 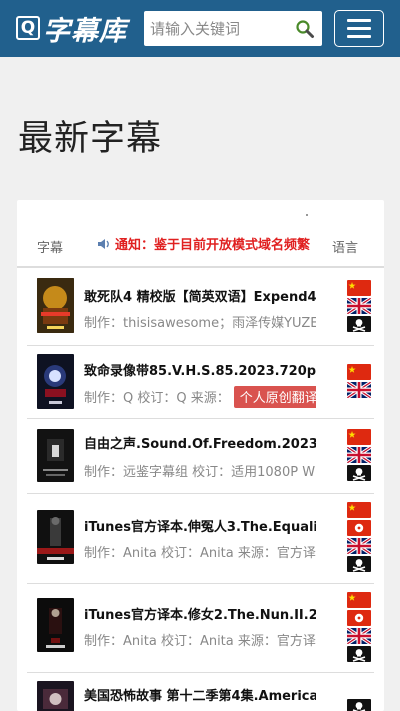 I want to click on subtitle-title-link: iTunes官方译本.修女2.The.Nun.II.2023, so click(x=200, y=613).